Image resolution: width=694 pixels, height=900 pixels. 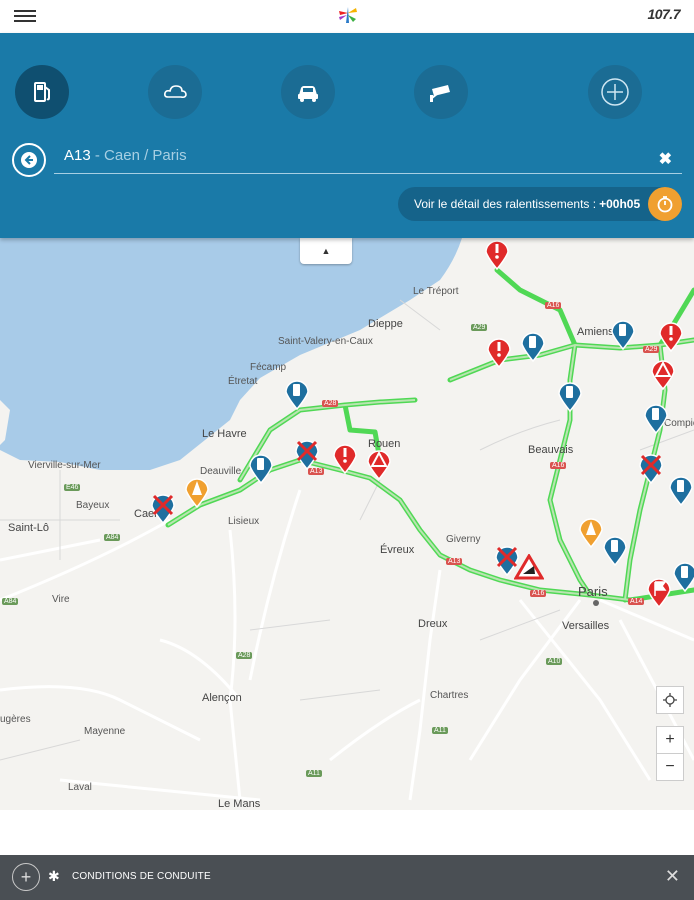 I want to click on back-button, so click(x=29, y=160).